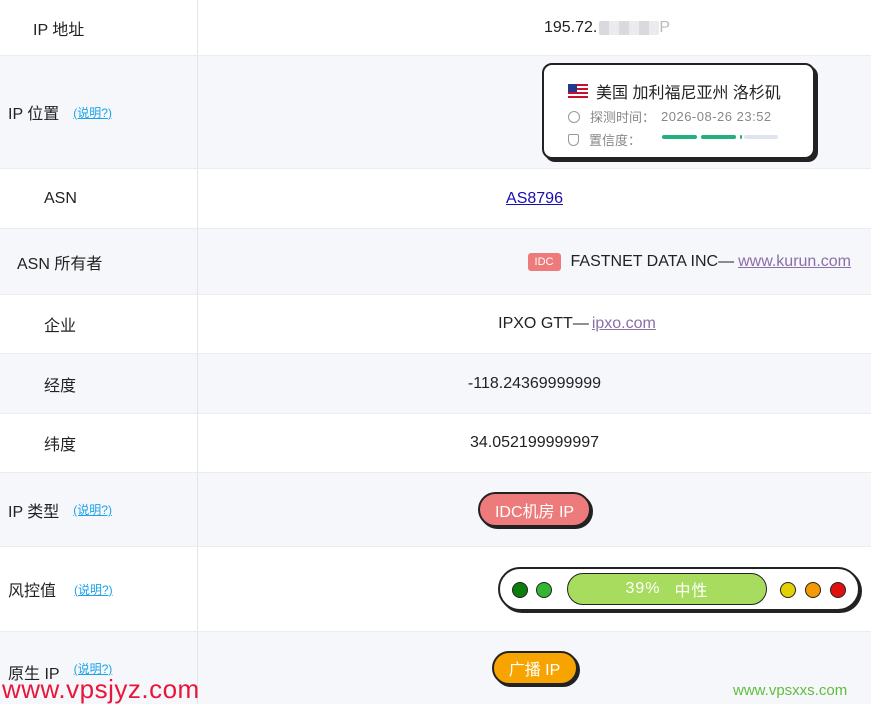 The image size is (871, 705). Describe the element at coordinates (60, 326) in the screenshot. I see `label-text: 企业` at that location.